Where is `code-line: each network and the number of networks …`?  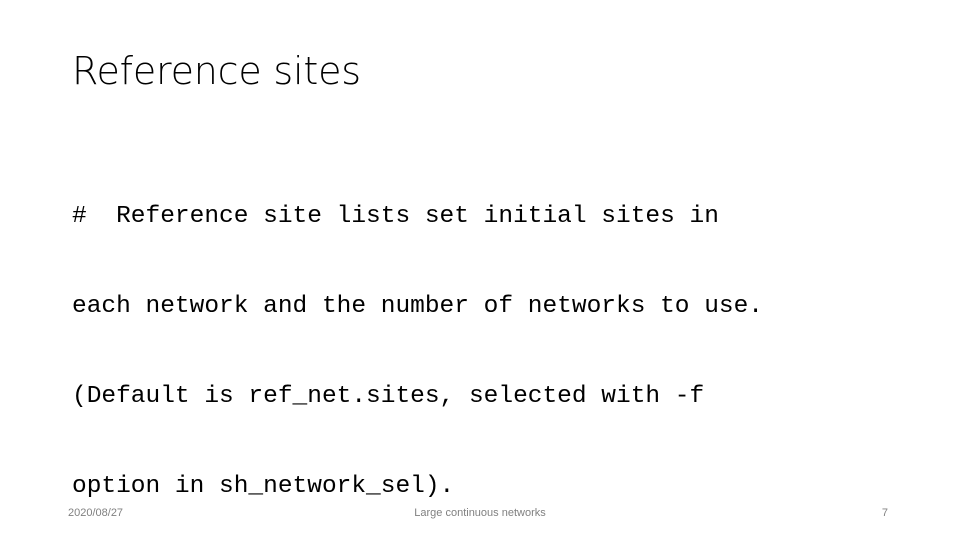 code-line: each network and the number of networks … is located at coordinates (418, 306).